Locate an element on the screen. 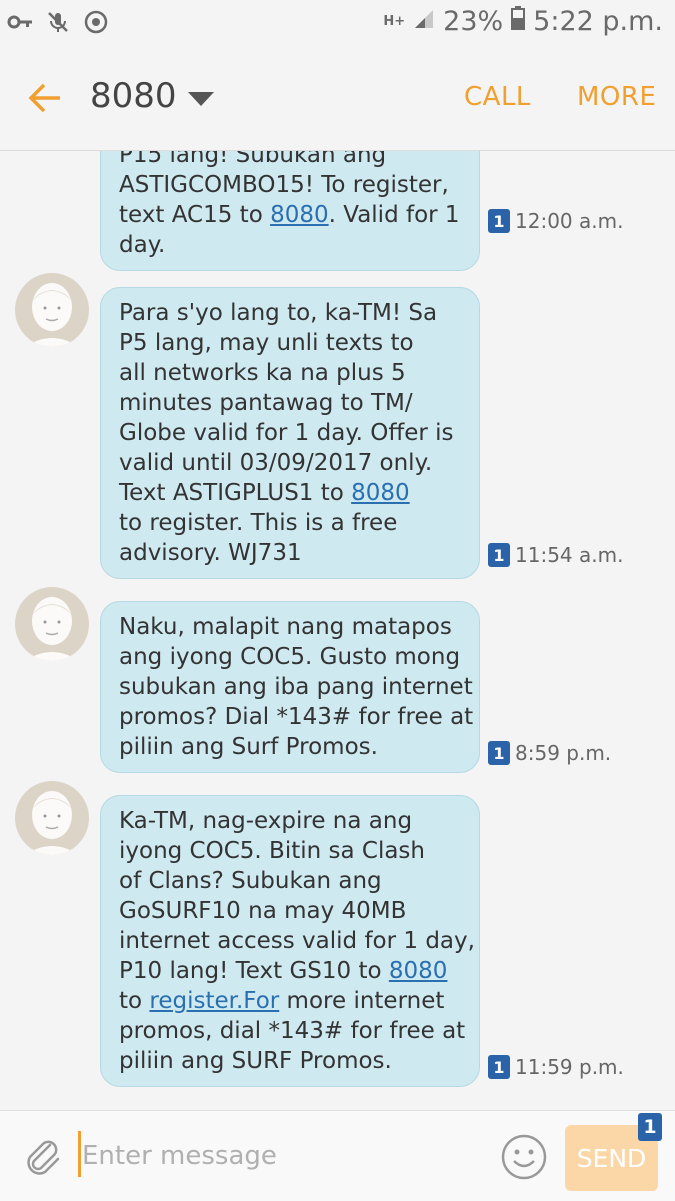 The width and height of the screenshot is (675, 1201). message-input is located at coordinates (282, 1156).